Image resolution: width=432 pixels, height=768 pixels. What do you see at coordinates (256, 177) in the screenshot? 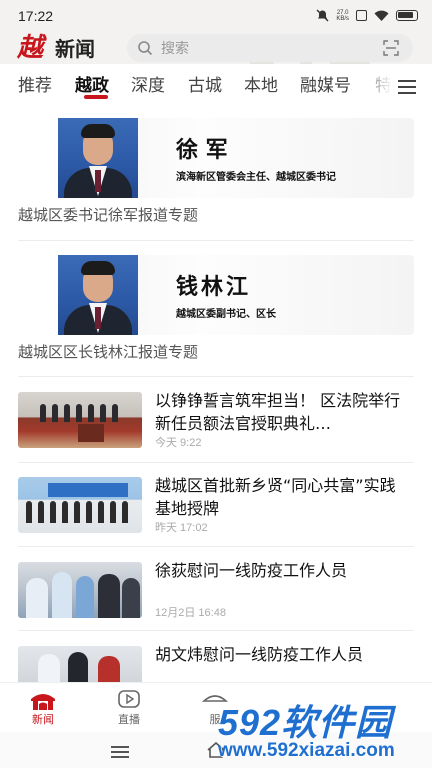
I see `feature-title: 滨海新区管委会主任、越城区委书记` at bounding box center [256, 177].